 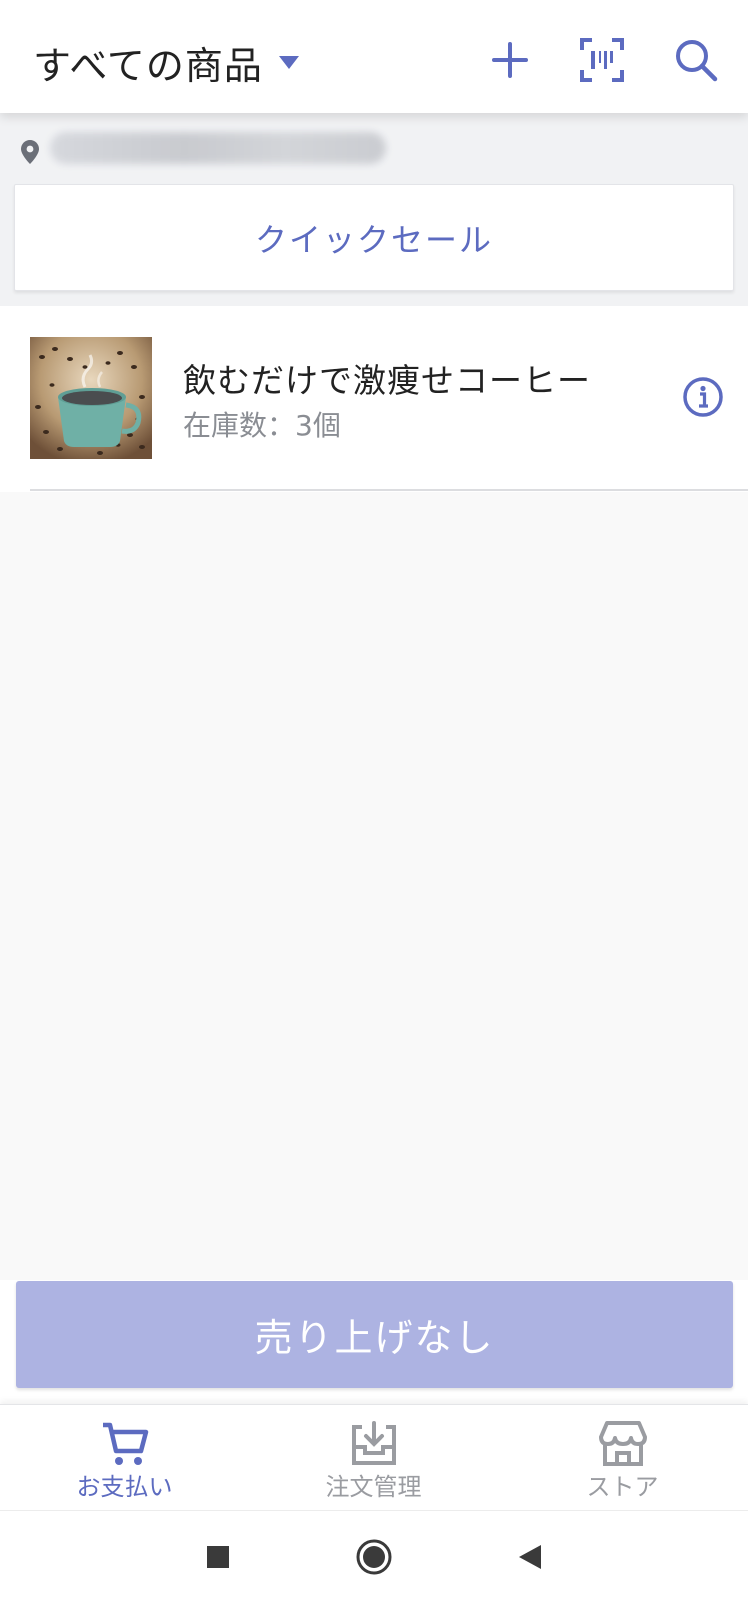 I want to click on list-divider, so click(x=389, y=490).